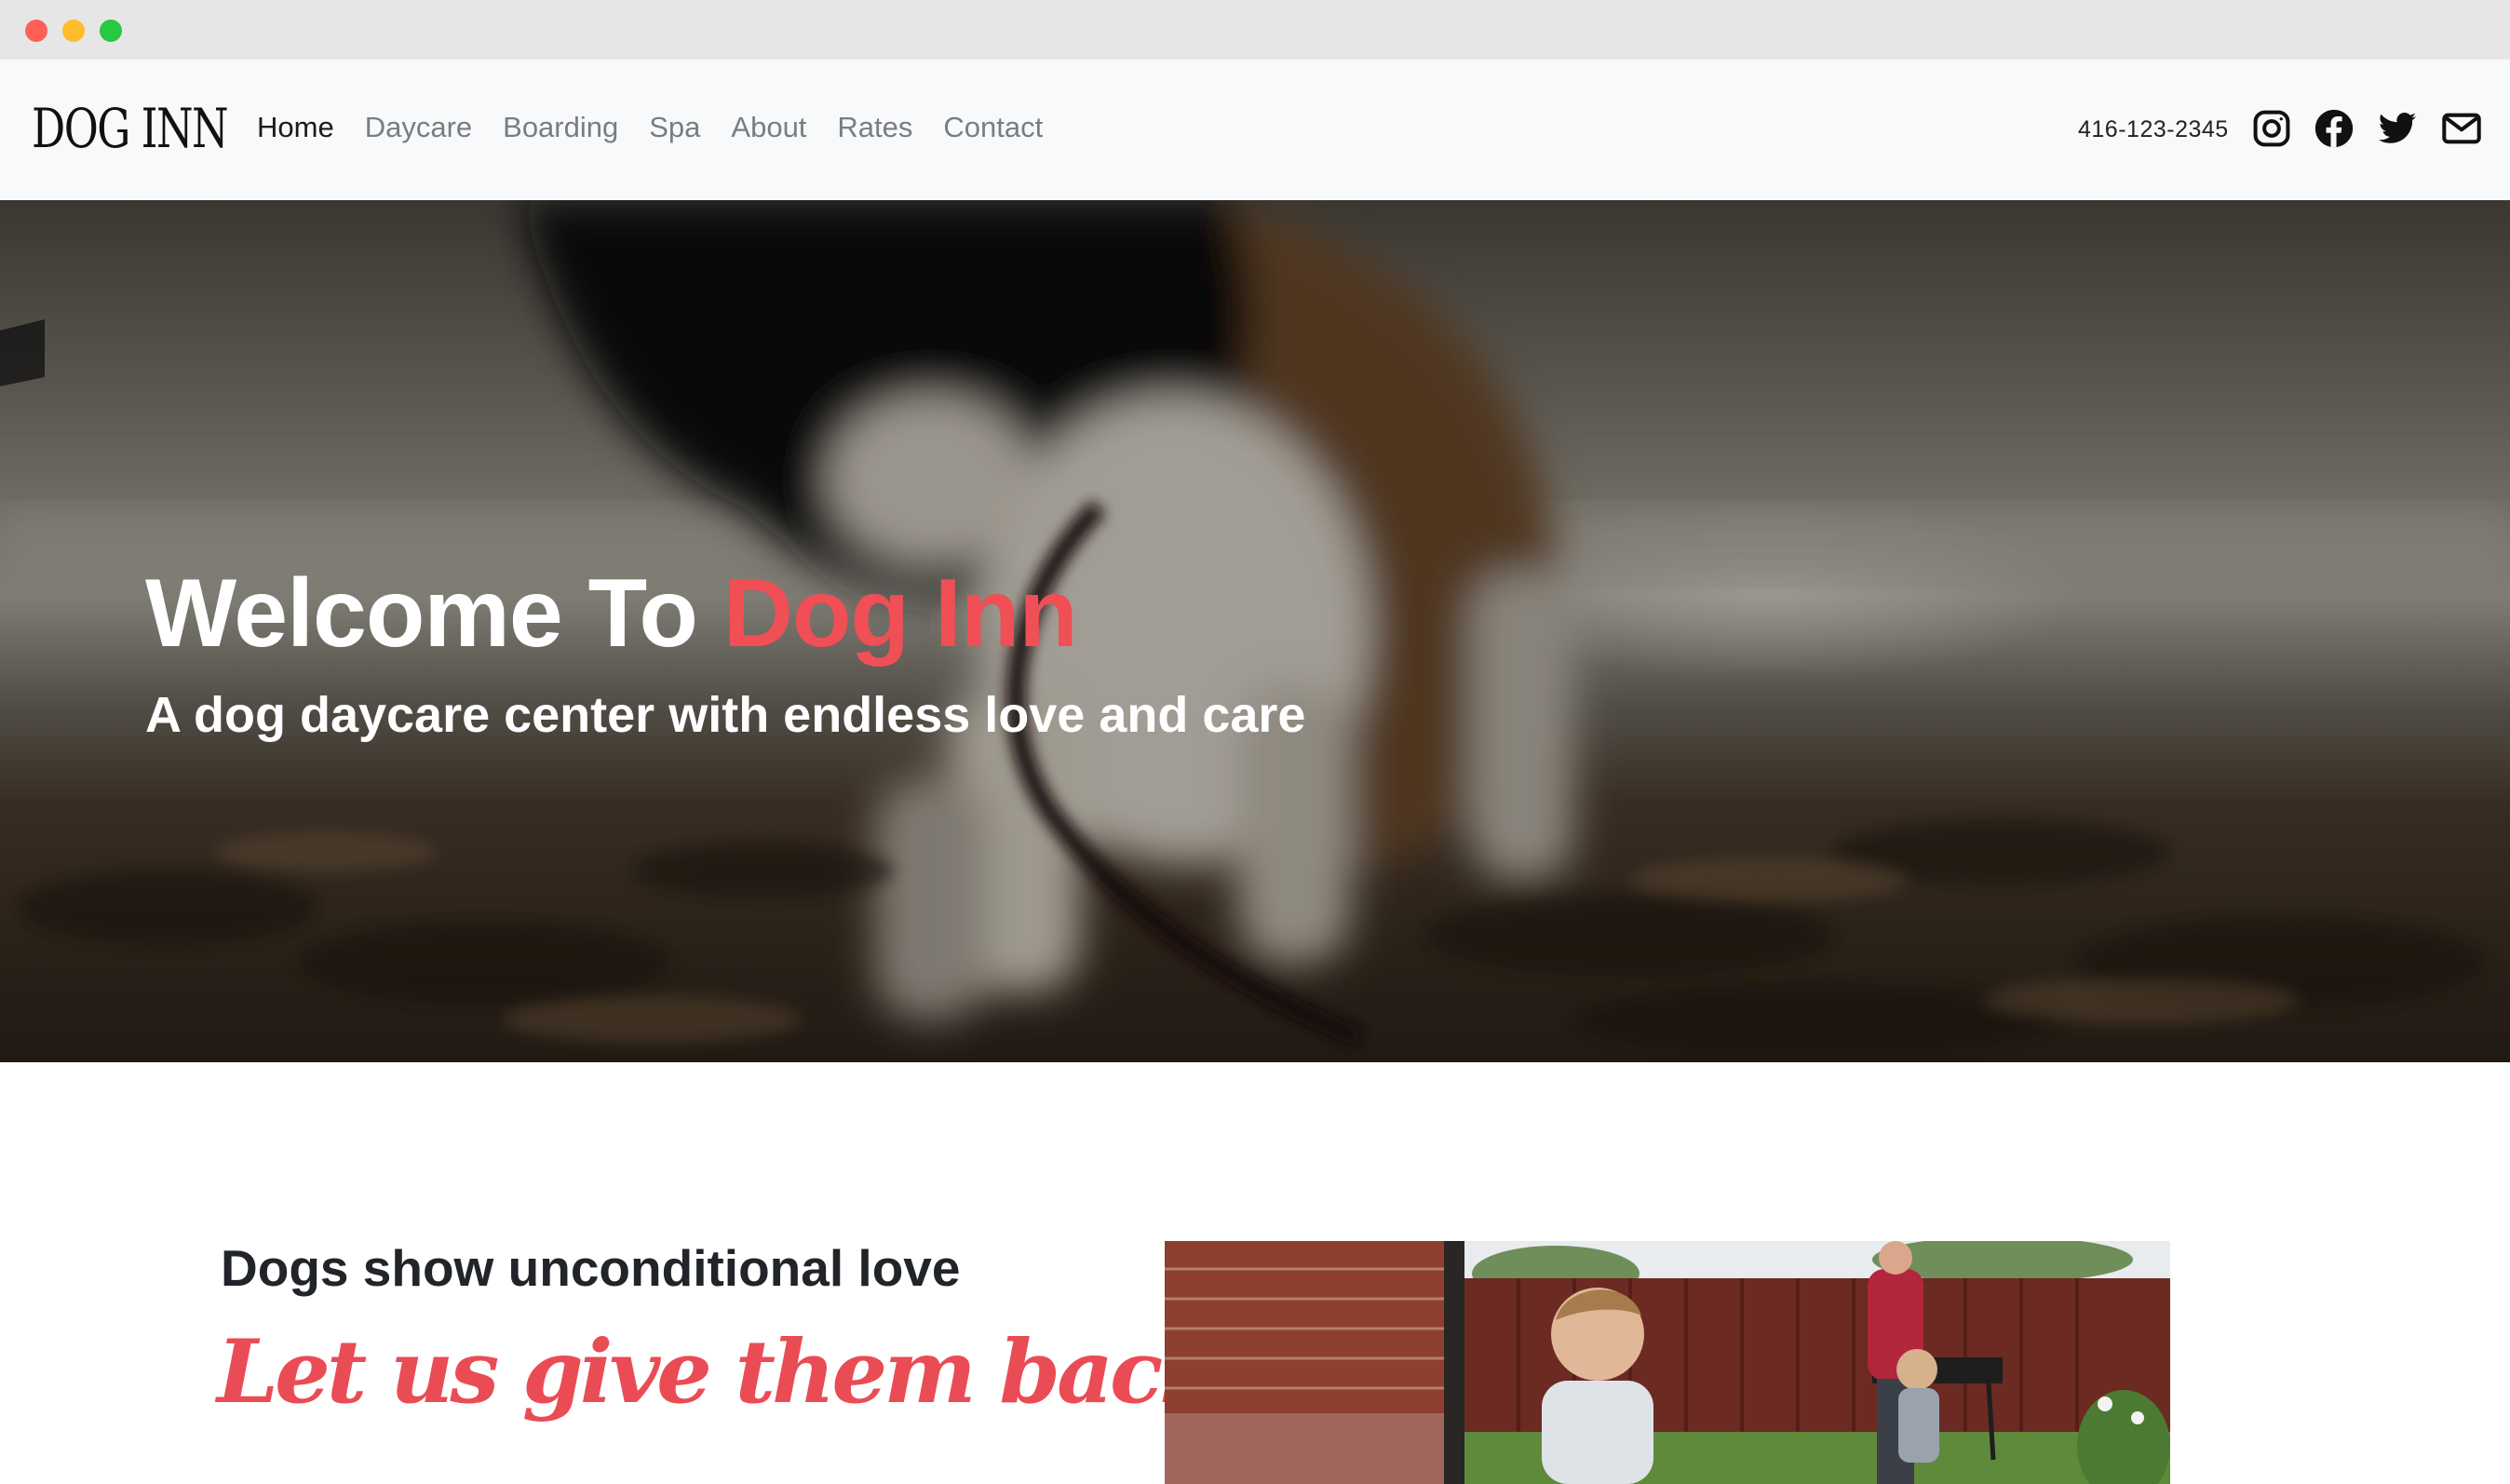 Image resolution: width=2510 pixels, height=1484 pixels. What do you see at coordinates (111, 31) in the screenshot?
I see `maximize-window-button` at bounding box center [111, 31].